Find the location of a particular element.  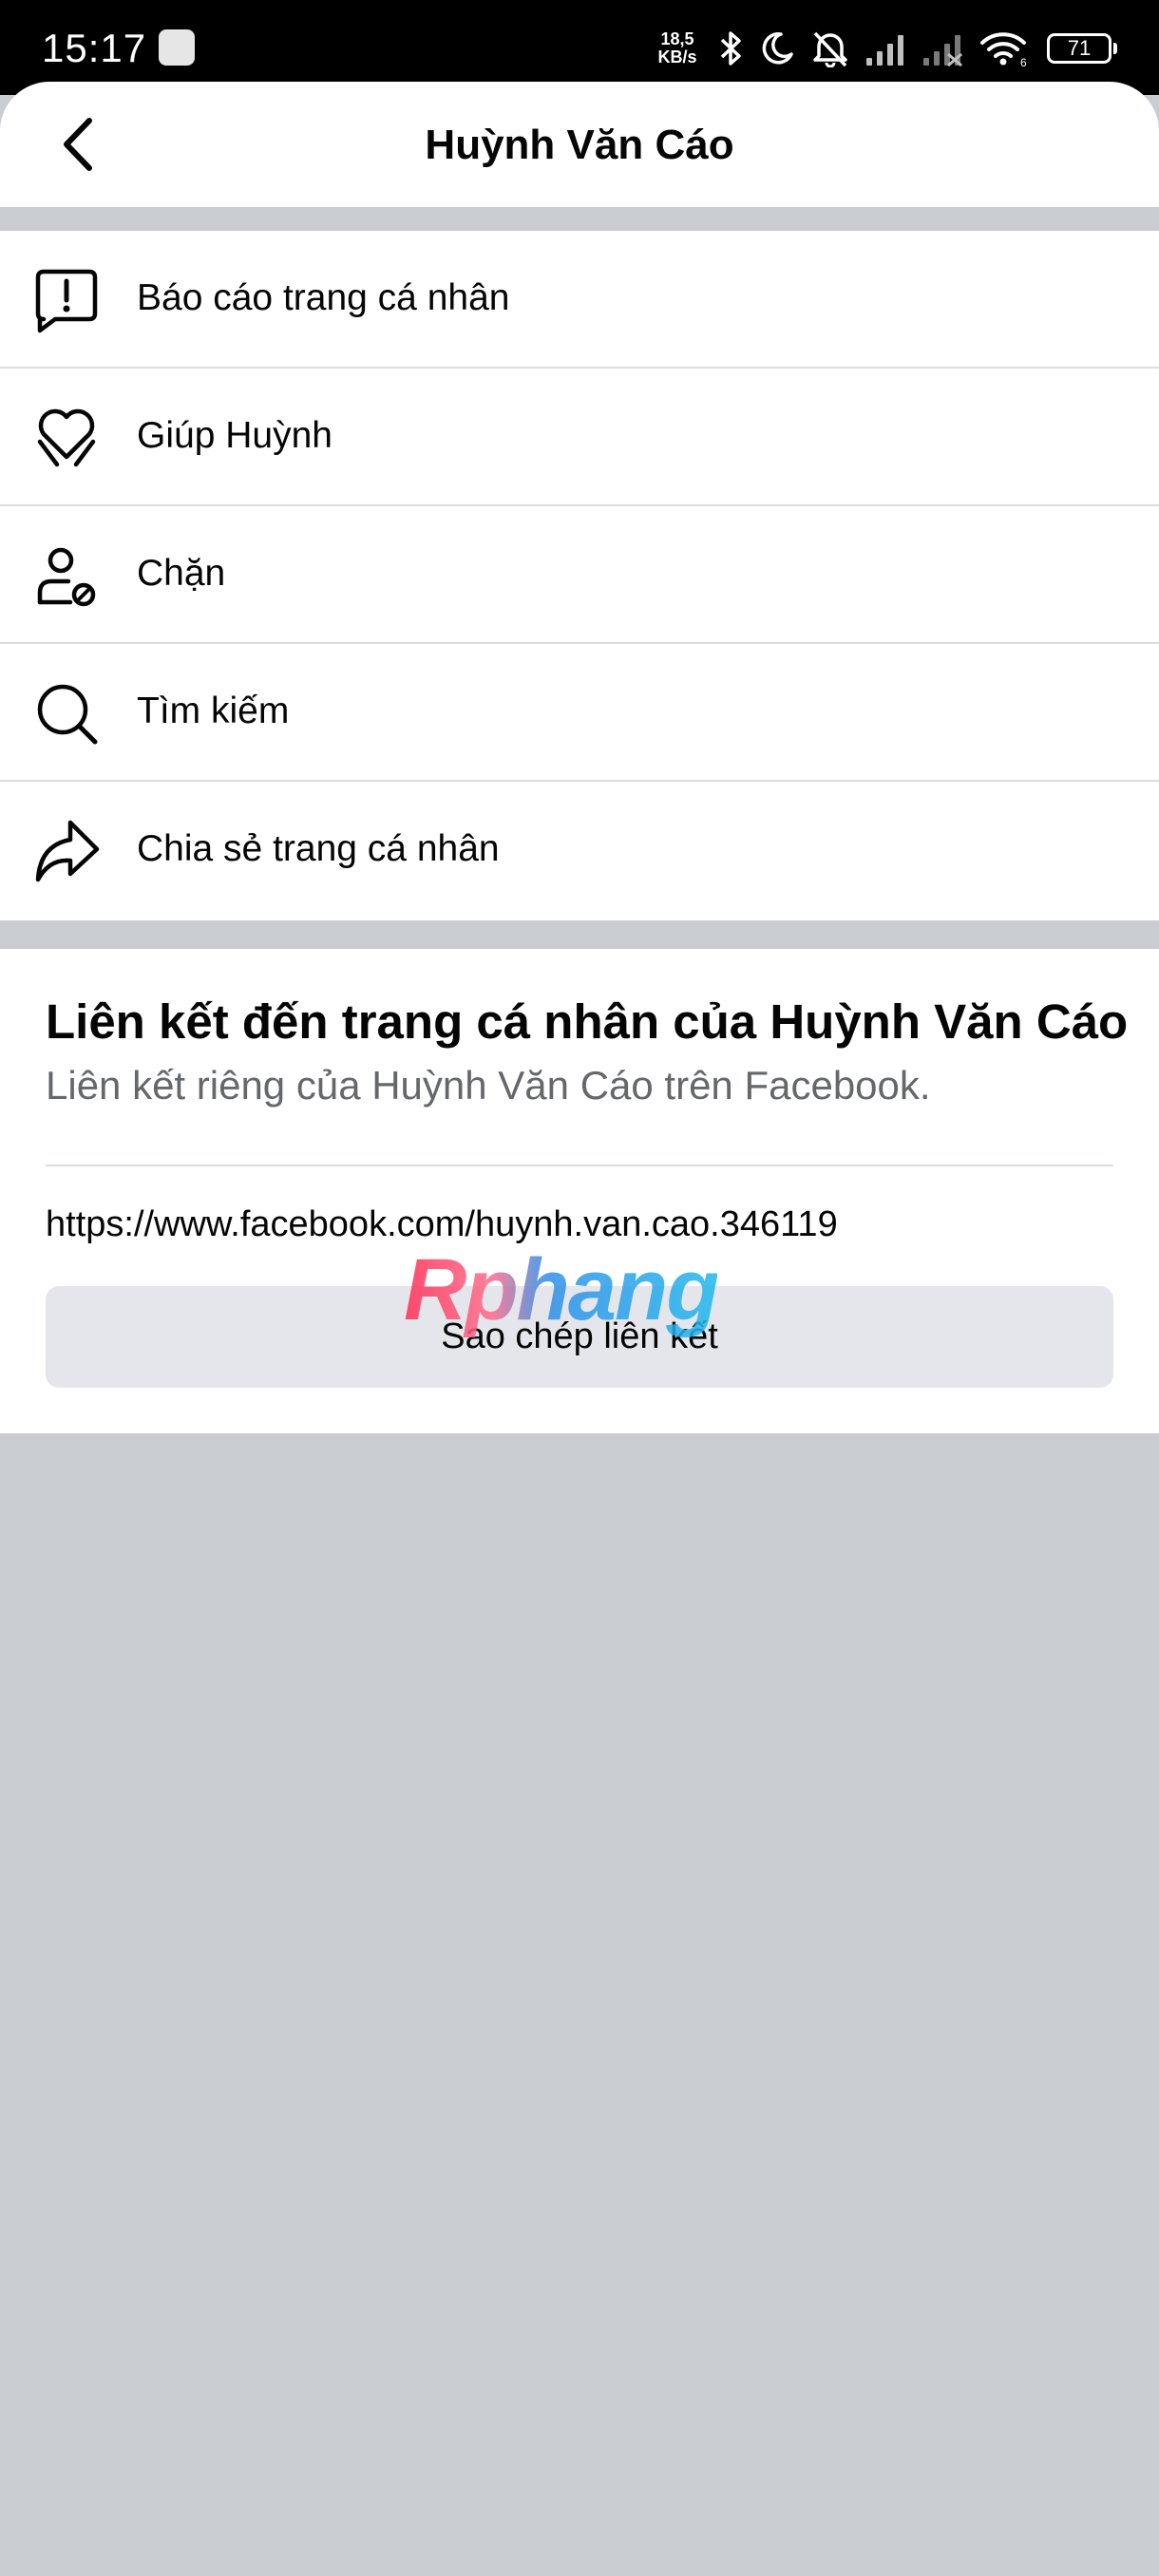

block-user-icon is located at coordinates (66, 577).